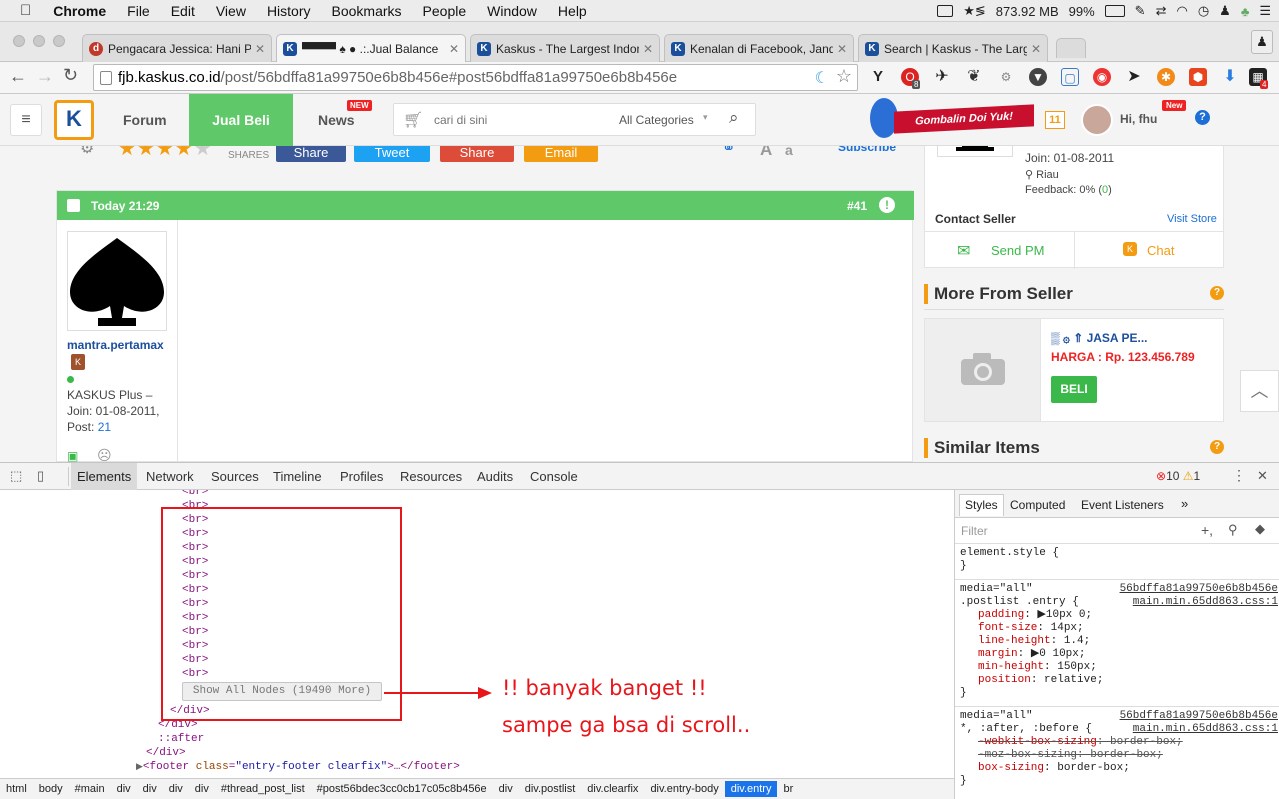 This screenshot has width=1279, height=799. Describe the element at coordinates (26, 120) in the screenshot. I see `hamburger-menu-icon: ≡` at that location.